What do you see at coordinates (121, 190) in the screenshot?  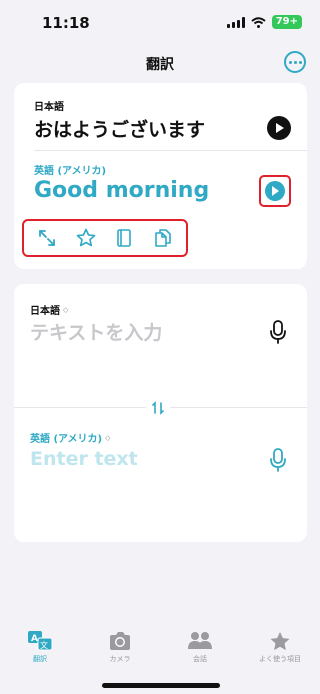 I see `target-text: Good morning` at bounding box center [121, 190].